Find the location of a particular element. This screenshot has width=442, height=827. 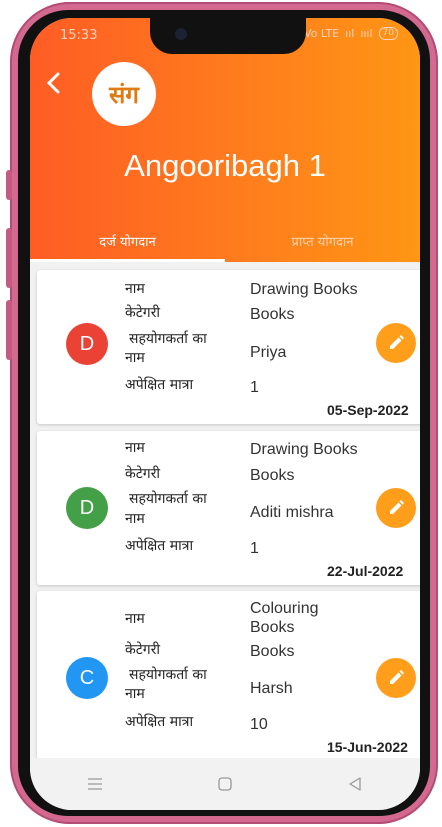

system-nav-bar is located at coordinates (225, 784).